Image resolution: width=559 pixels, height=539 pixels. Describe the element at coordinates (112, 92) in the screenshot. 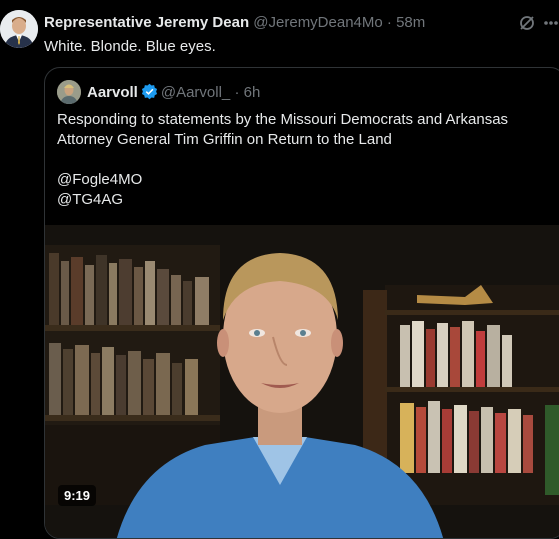

I see `quoted-author-name: Aarvoll` at that location.